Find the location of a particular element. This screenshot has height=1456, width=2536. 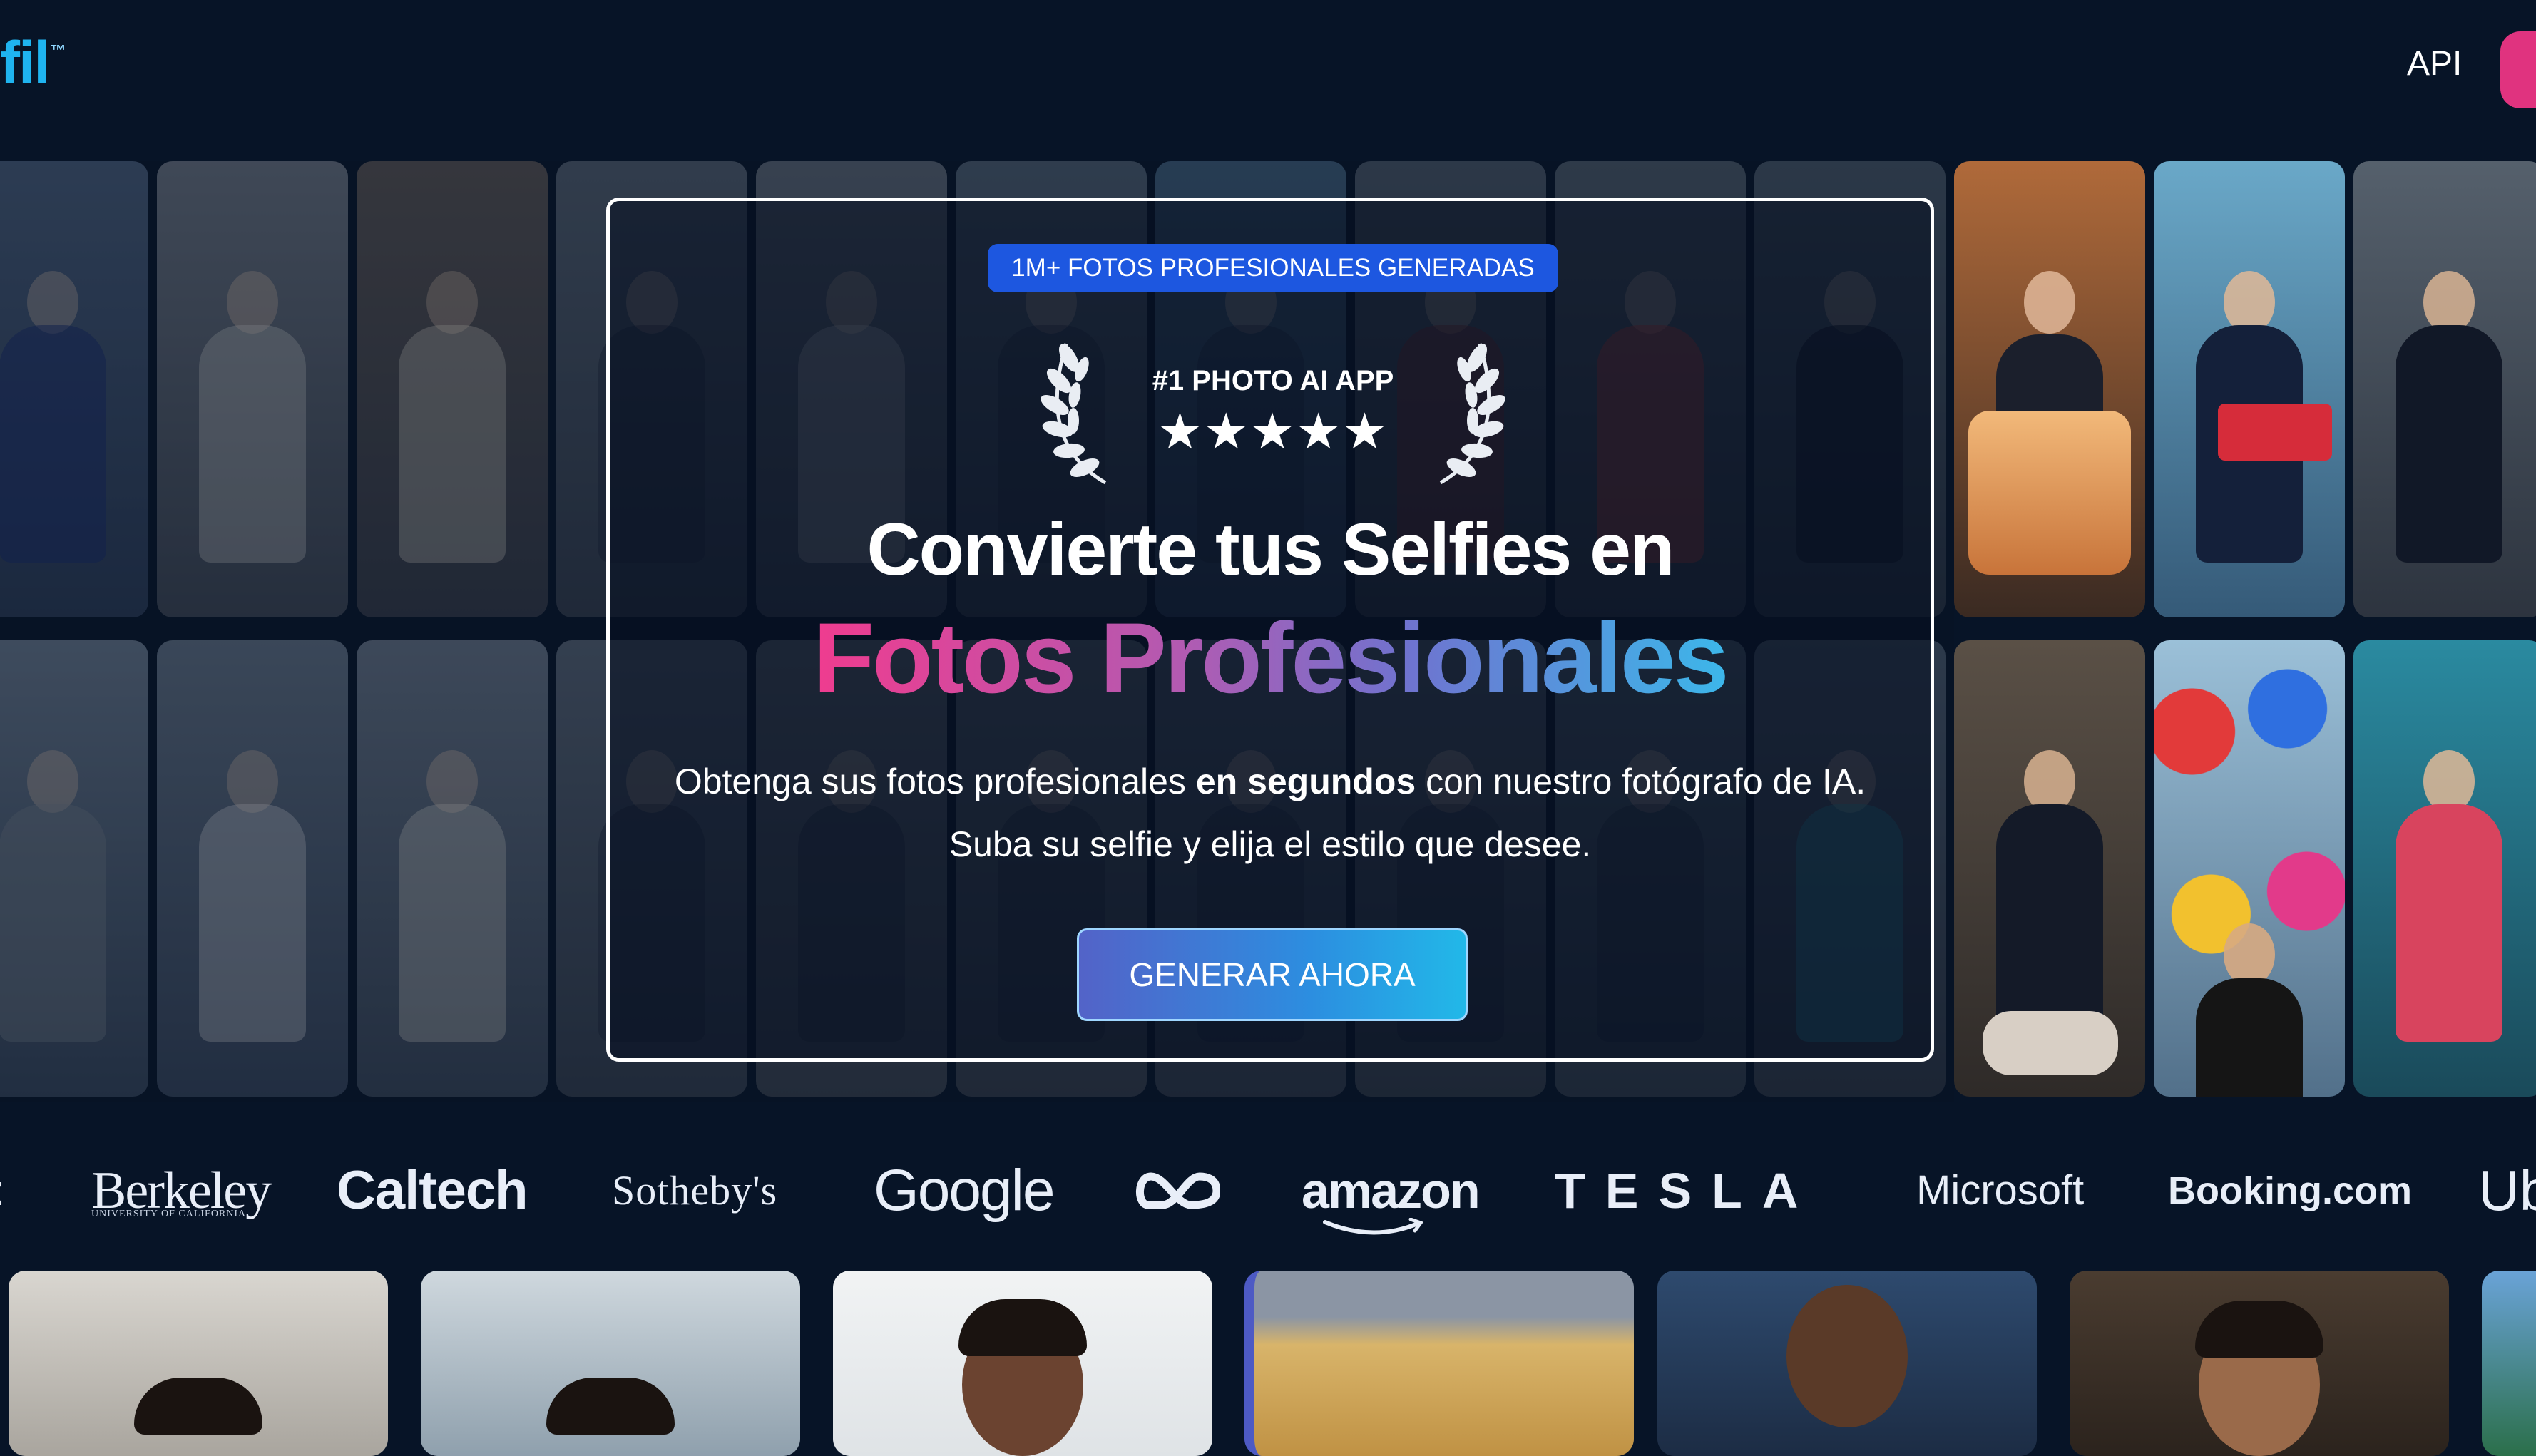

brand-tesla: TESLA is located at coordinates (1687, 1191).